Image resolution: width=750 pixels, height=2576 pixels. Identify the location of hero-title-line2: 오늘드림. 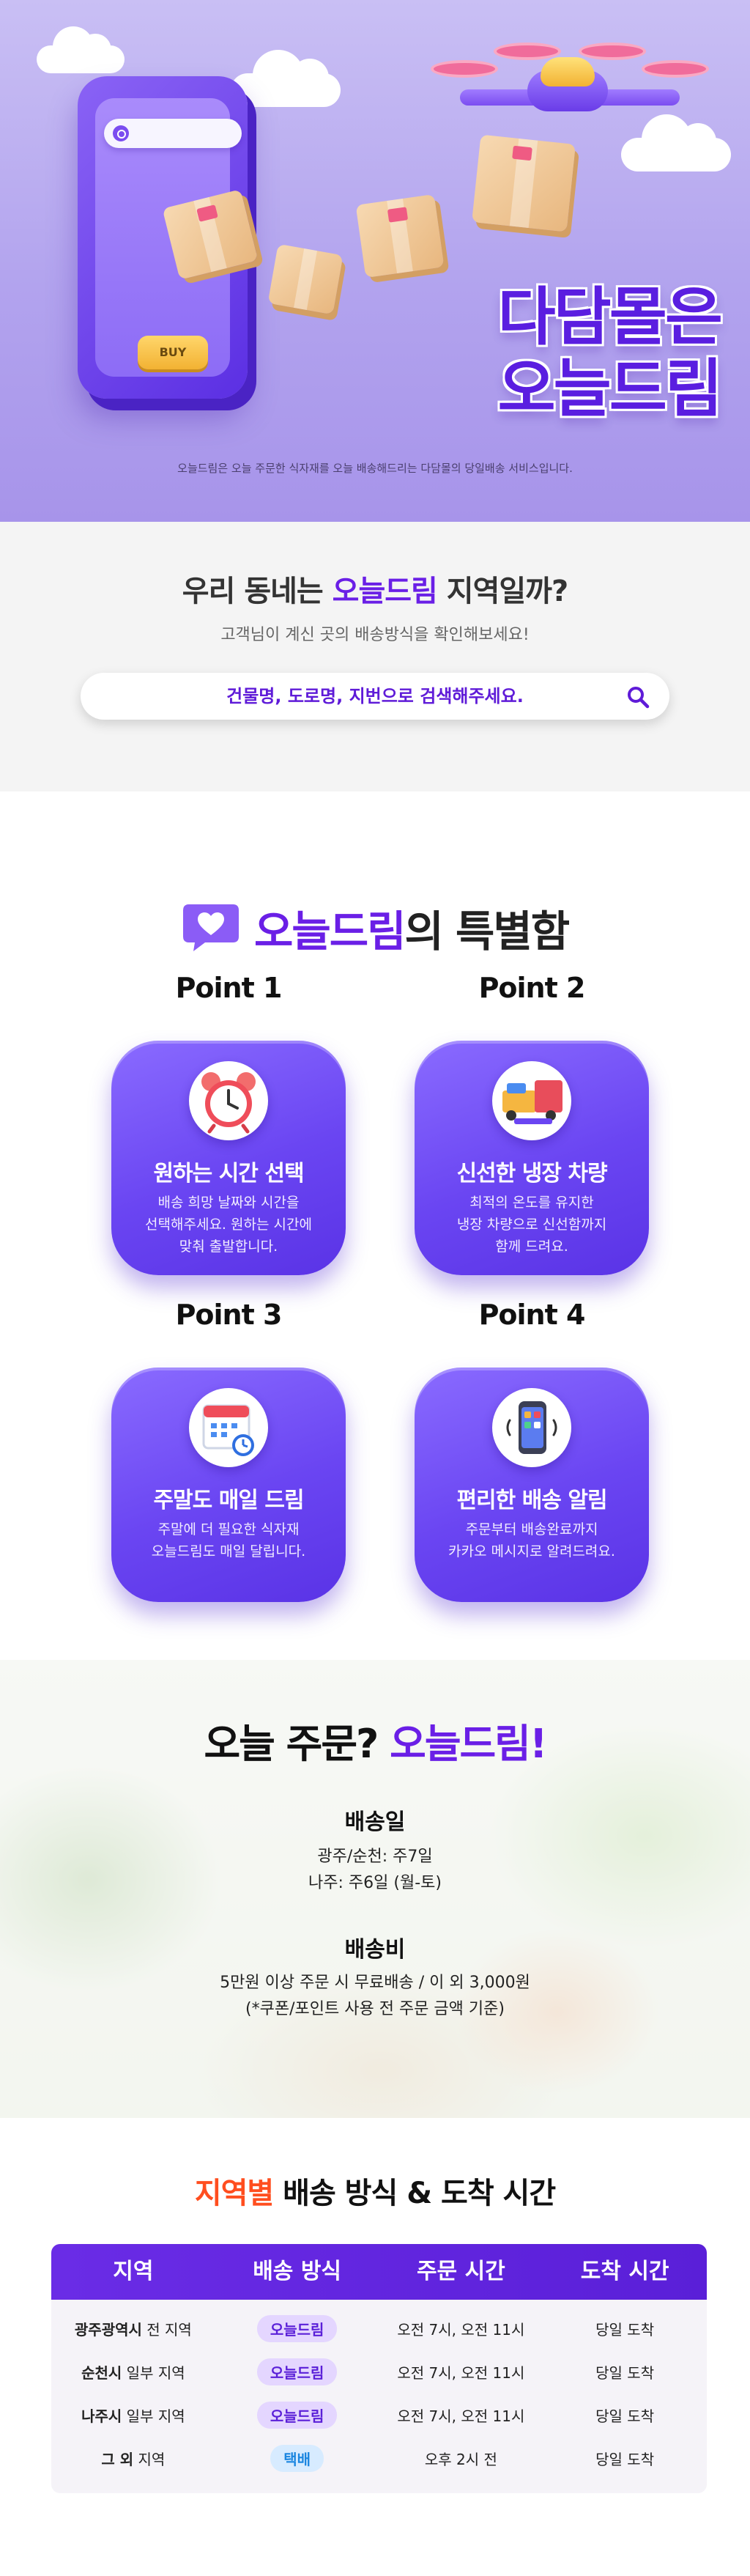
(610, 389).